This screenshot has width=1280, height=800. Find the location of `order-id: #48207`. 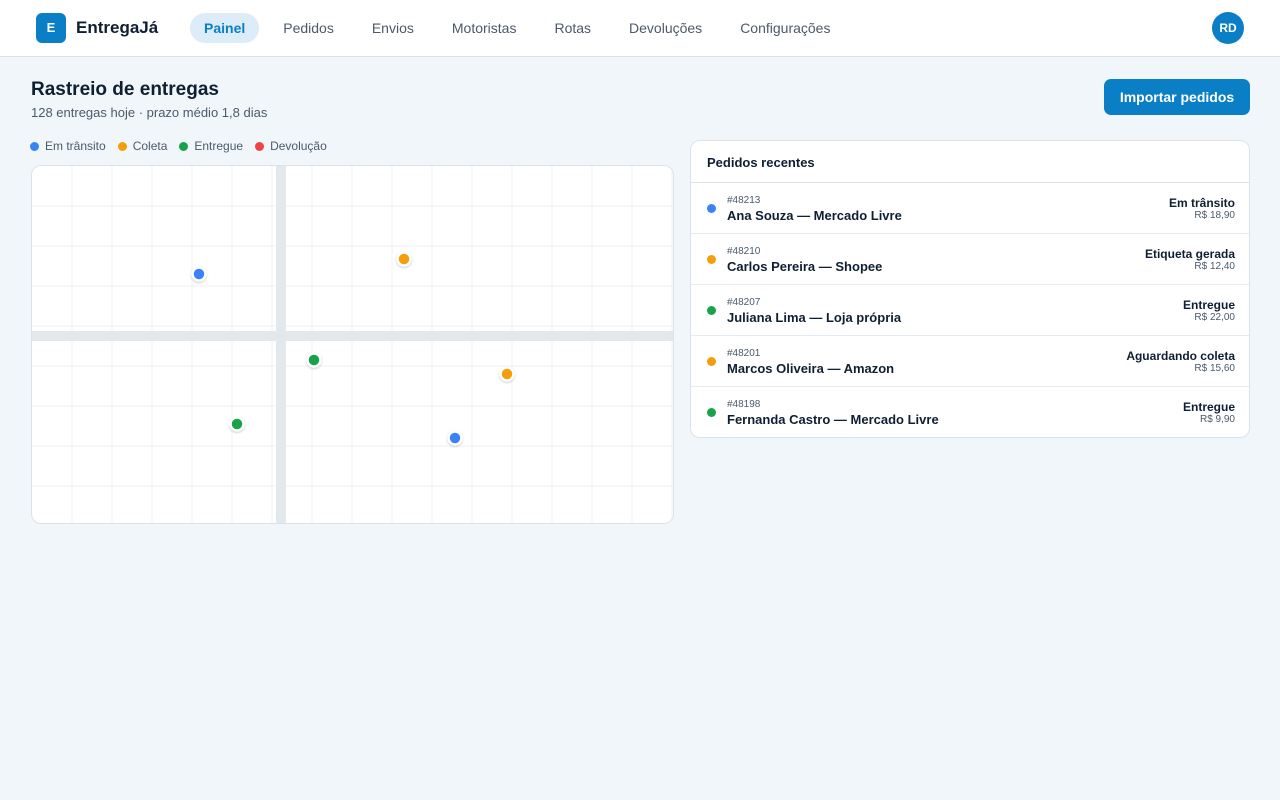

order-id: #48207 is located at coordinates (744, 302).